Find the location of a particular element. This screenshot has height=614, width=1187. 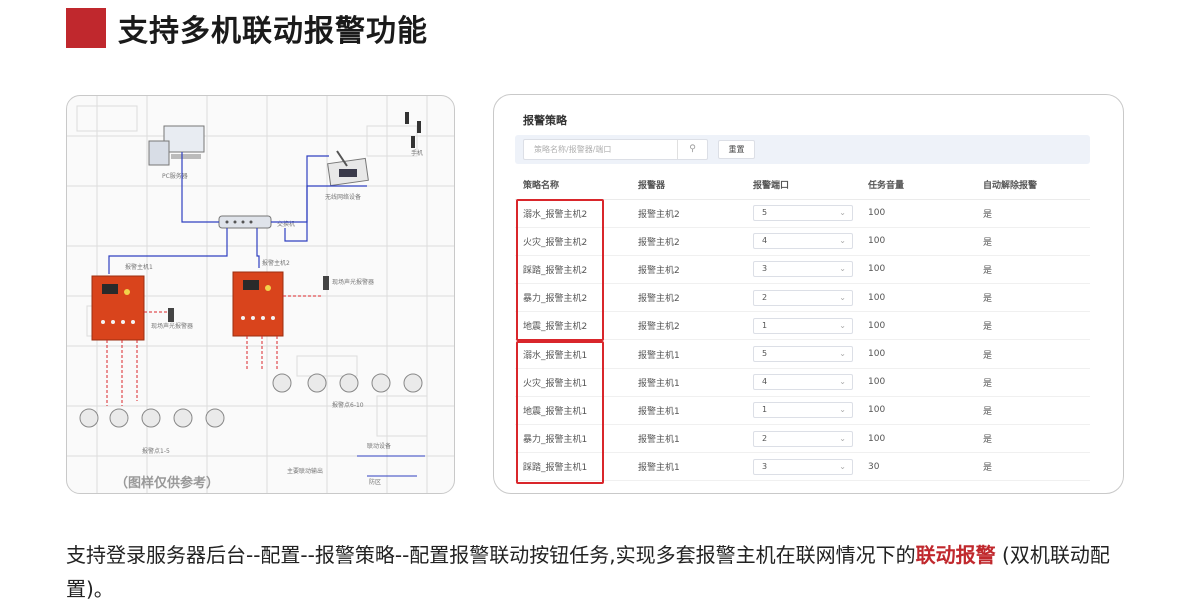

search-icon: ⚲ is located at coordinates (692, 149).